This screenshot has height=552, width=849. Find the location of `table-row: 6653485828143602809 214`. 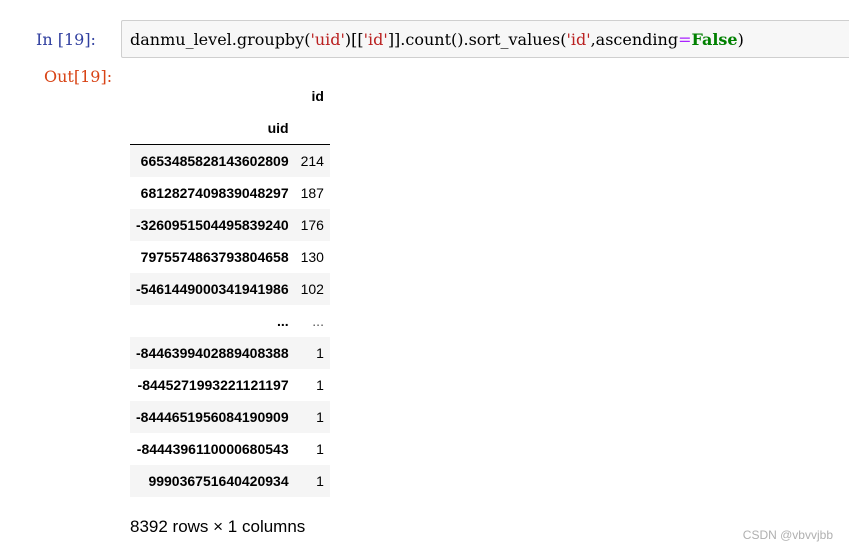

table-row: 6653485828143602809 214 is located at coordinates (230, 160).